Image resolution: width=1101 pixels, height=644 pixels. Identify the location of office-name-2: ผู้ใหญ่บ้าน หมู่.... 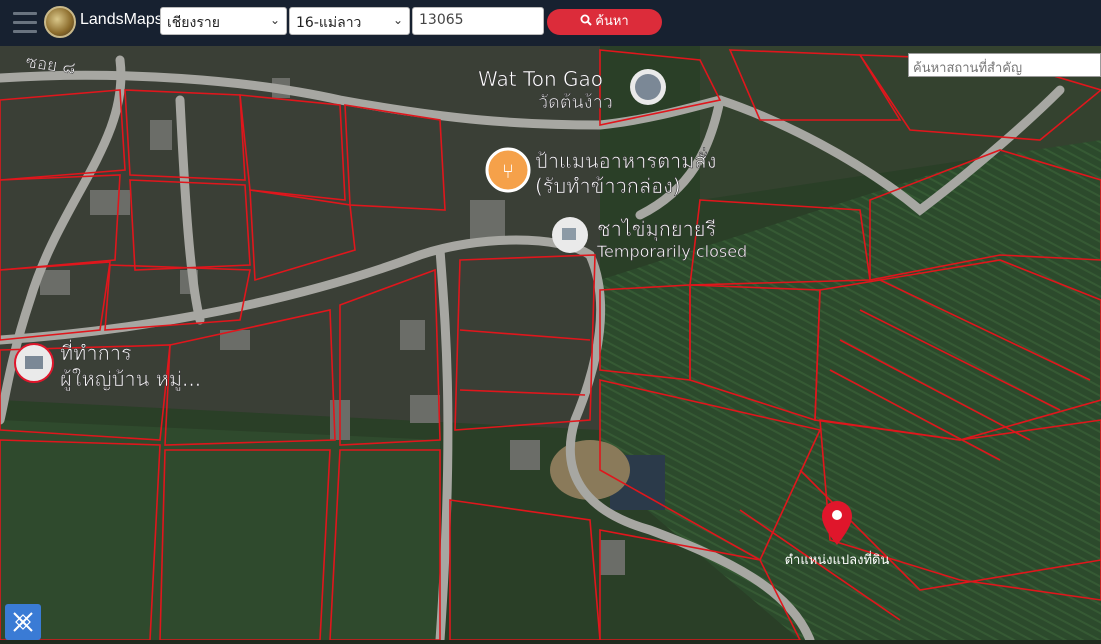
(130, 379).